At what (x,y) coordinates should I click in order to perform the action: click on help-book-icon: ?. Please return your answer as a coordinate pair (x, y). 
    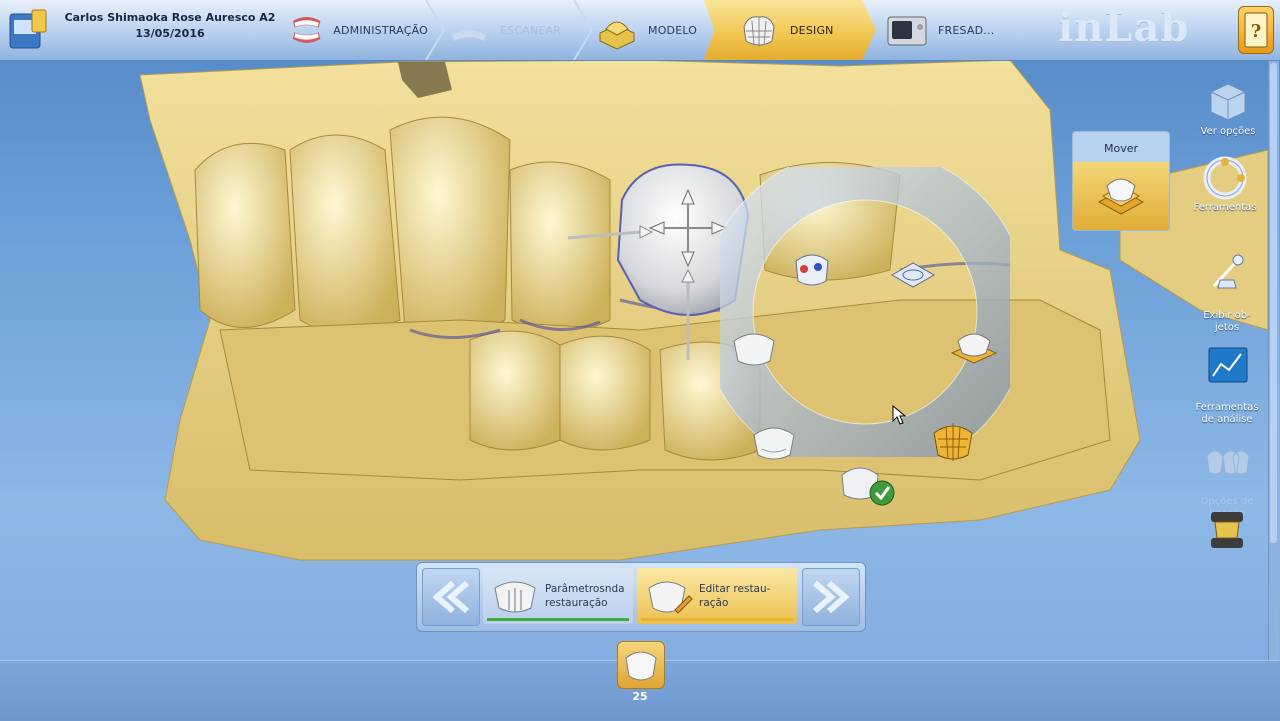
    Looking at the image, I should click on (1256, 30).